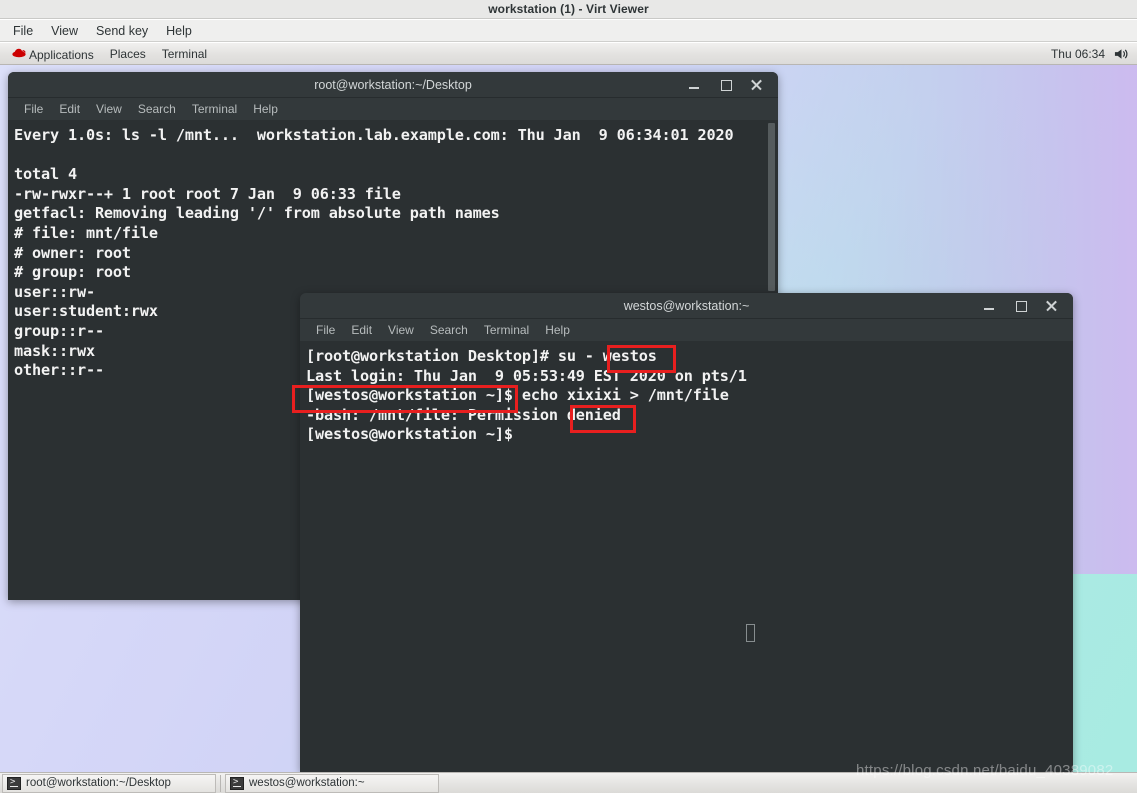  What do you see at coordinates (265, 109) in the screenshot?
I see `root-menu-help: Help` at bounding box center [265, 109].